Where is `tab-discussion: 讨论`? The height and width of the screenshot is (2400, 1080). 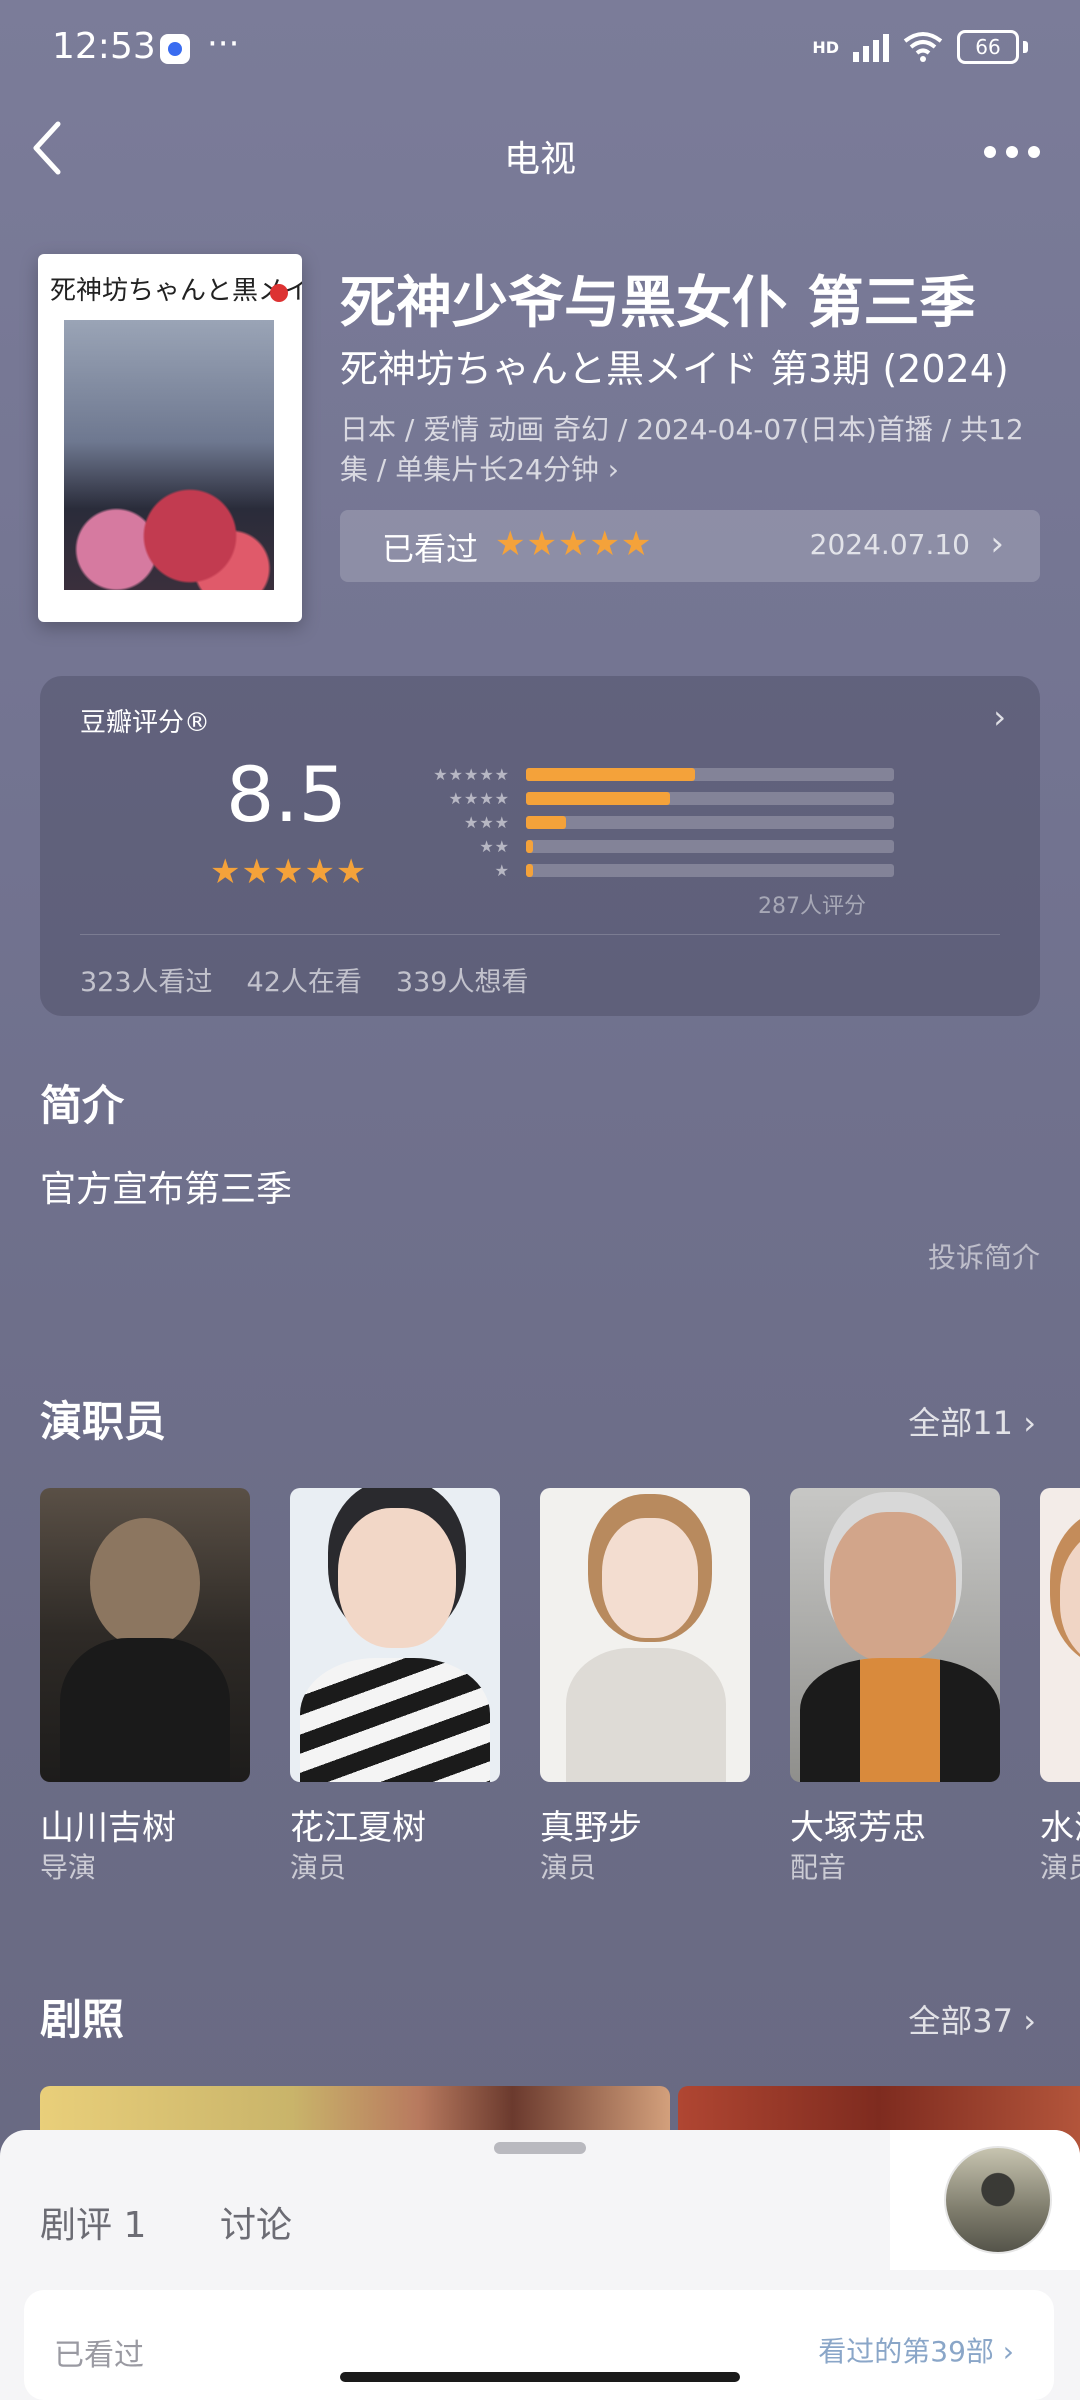
tab-discussion: 讨论 is located at coordinates (256, 2222).